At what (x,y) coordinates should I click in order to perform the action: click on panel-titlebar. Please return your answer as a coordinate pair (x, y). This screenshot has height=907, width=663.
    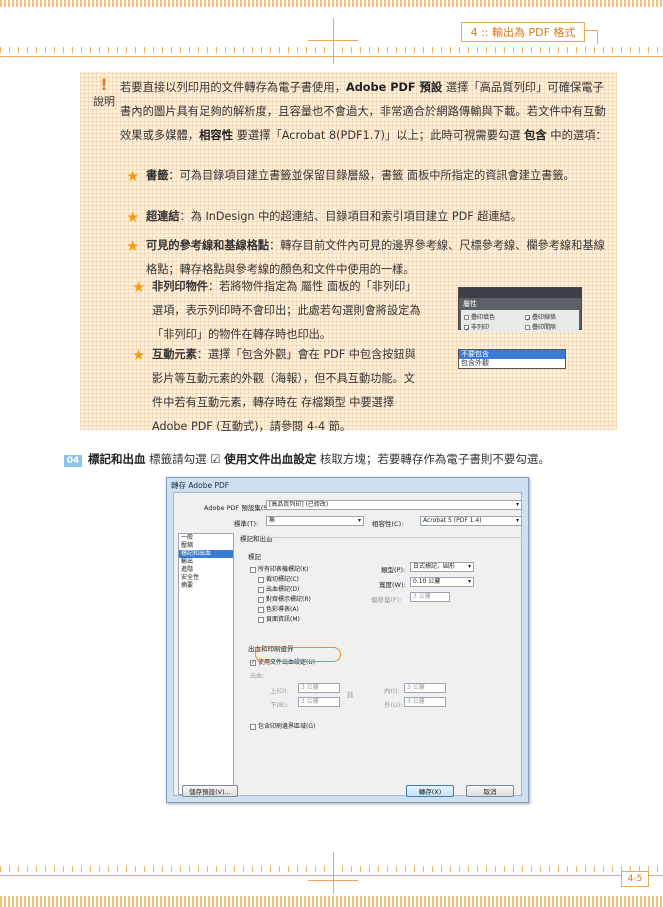
    Looking at the image, I should click on (520, 293).